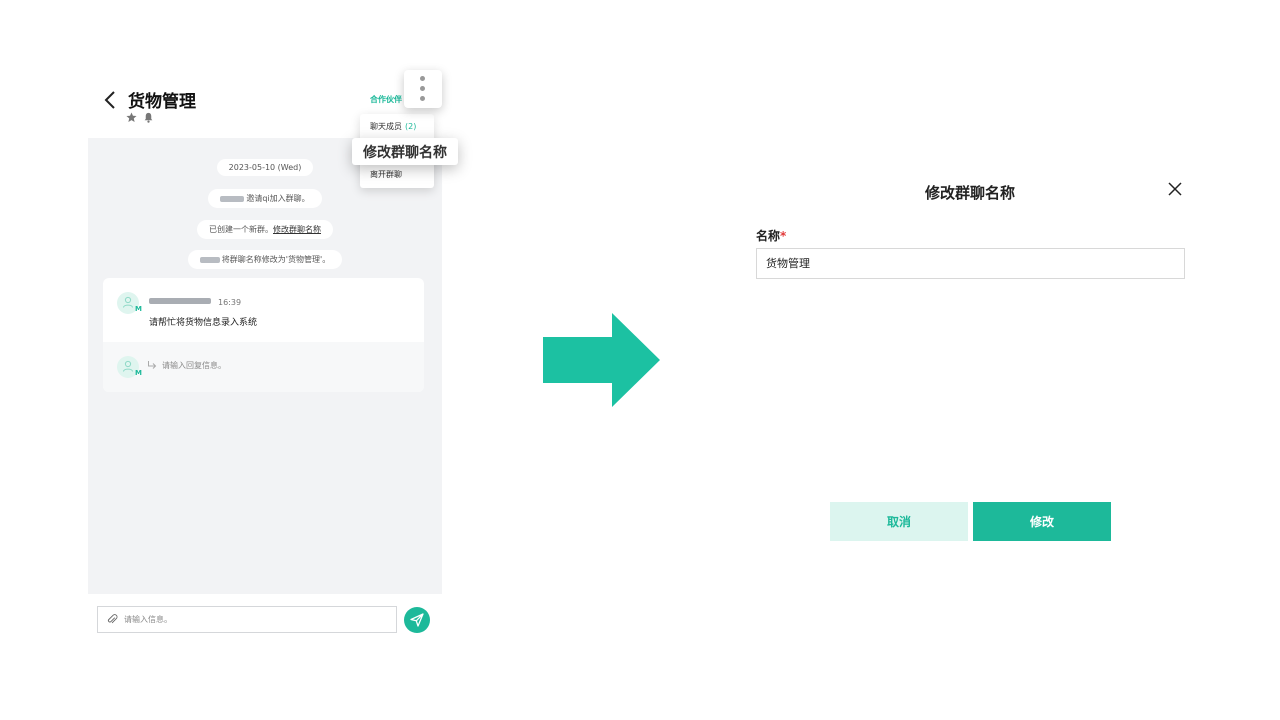  Describe the element at coordinates (405, 151) in the screenshot. I see `menu-item-rename: 修改群聊名称` at that location.